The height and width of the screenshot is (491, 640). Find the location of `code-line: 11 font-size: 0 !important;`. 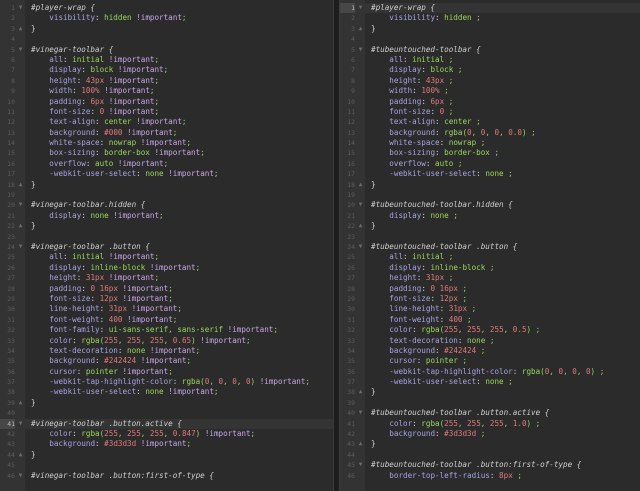

code-line: 11 font-size: 0 !important; is located at coordinates (166, 112).